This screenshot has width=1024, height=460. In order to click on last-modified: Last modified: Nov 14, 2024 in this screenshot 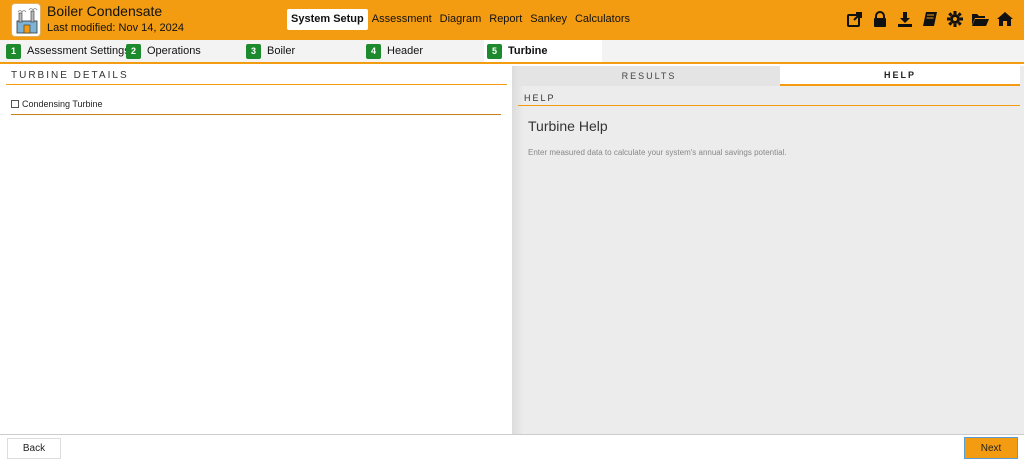, I will do `click(115, 28)`.